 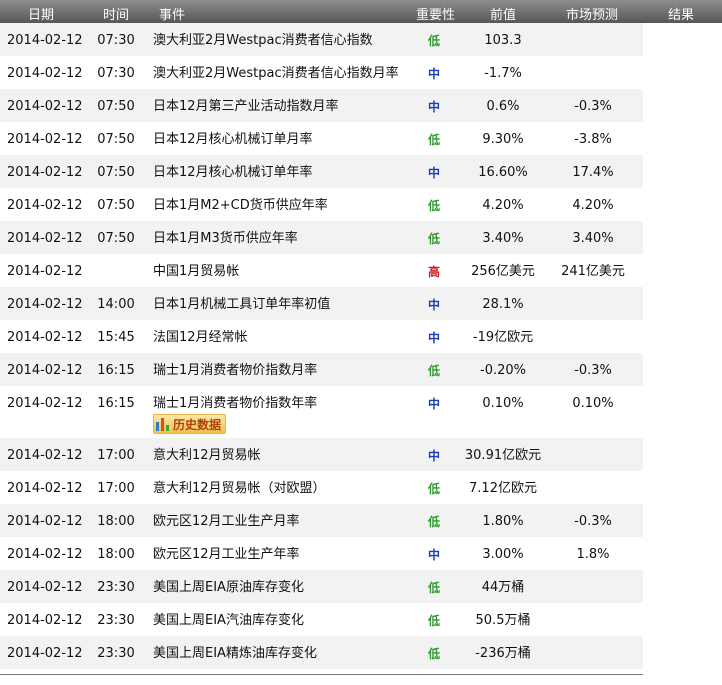 I want to click on history-data-label: 历史数据, so click(x=197, y=424).